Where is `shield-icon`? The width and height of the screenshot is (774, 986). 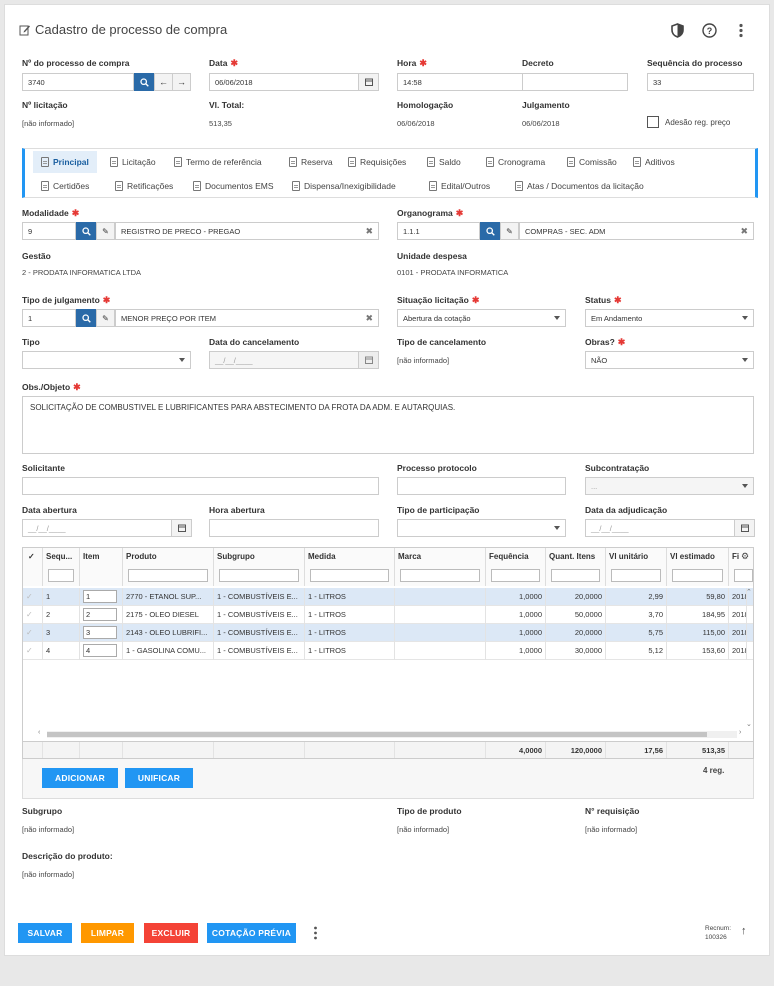
shield-icon is located at coordinates (677, 30).